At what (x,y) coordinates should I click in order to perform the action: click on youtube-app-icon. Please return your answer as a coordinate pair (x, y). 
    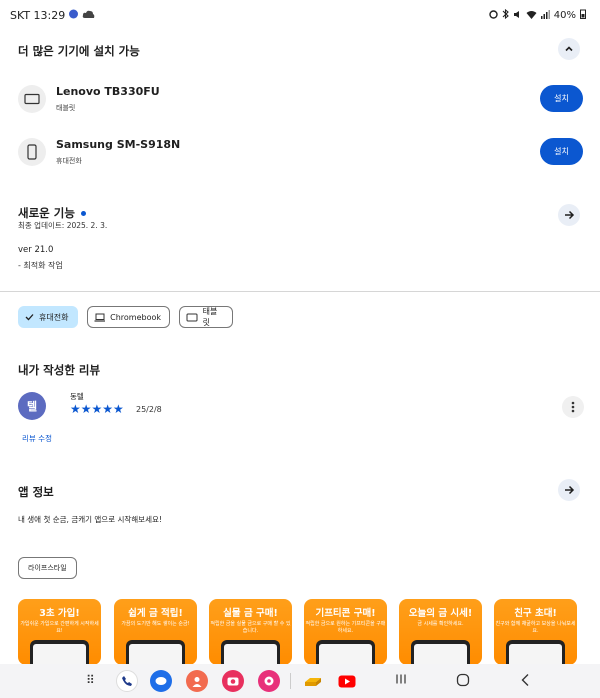
    Looking at the image, I should click on (347, 681).